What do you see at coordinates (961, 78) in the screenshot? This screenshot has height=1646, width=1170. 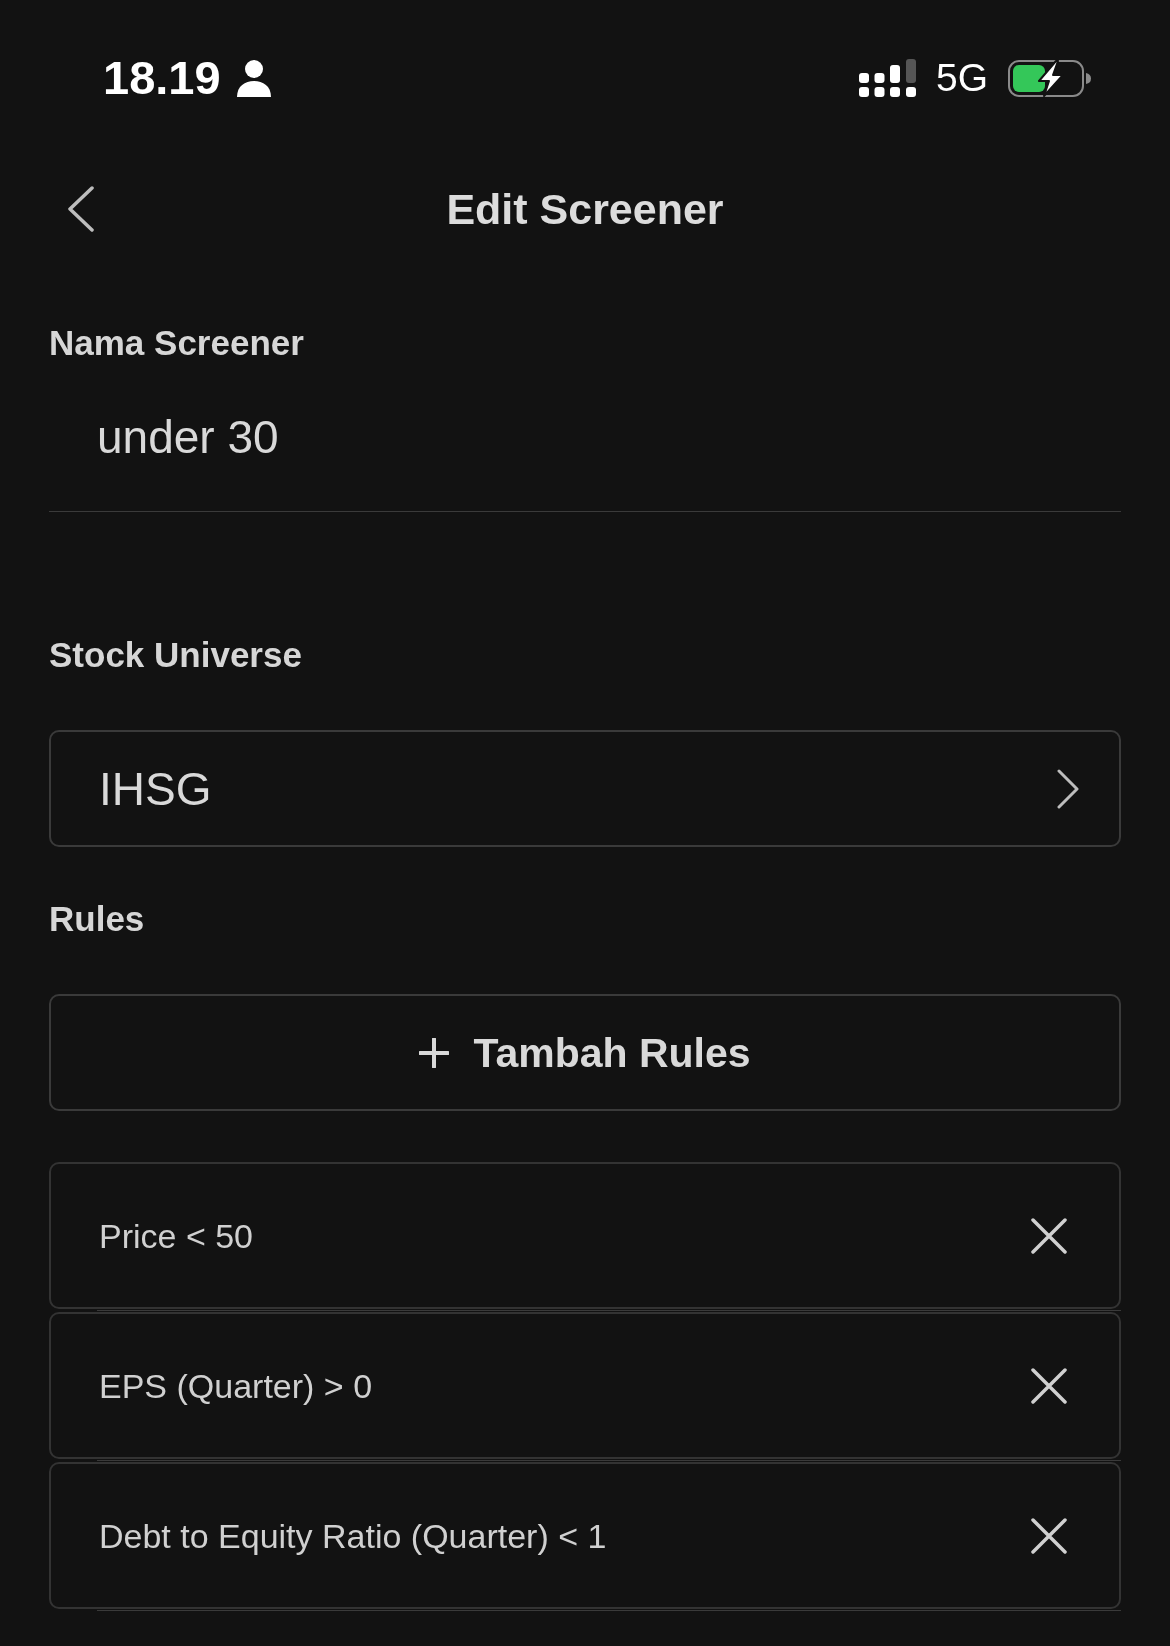 I see `network-label: 5G` at bounding box center [961, 78].